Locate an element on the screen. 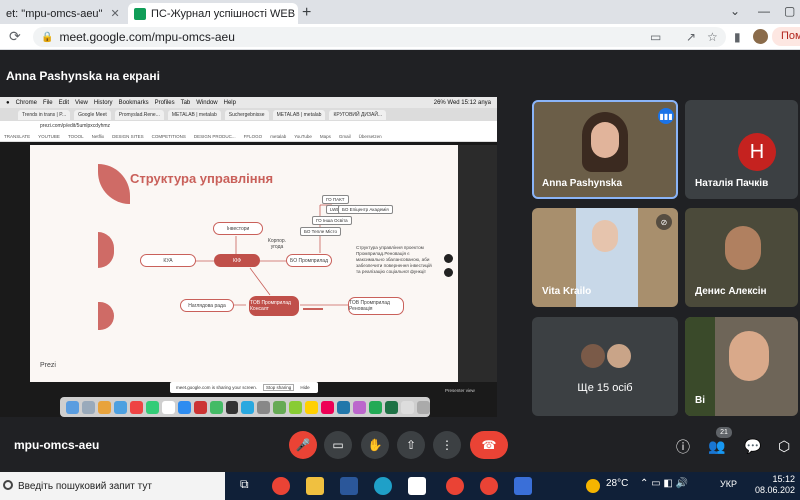  participant-count-badge: 21 is located at coordinates (724, 432).